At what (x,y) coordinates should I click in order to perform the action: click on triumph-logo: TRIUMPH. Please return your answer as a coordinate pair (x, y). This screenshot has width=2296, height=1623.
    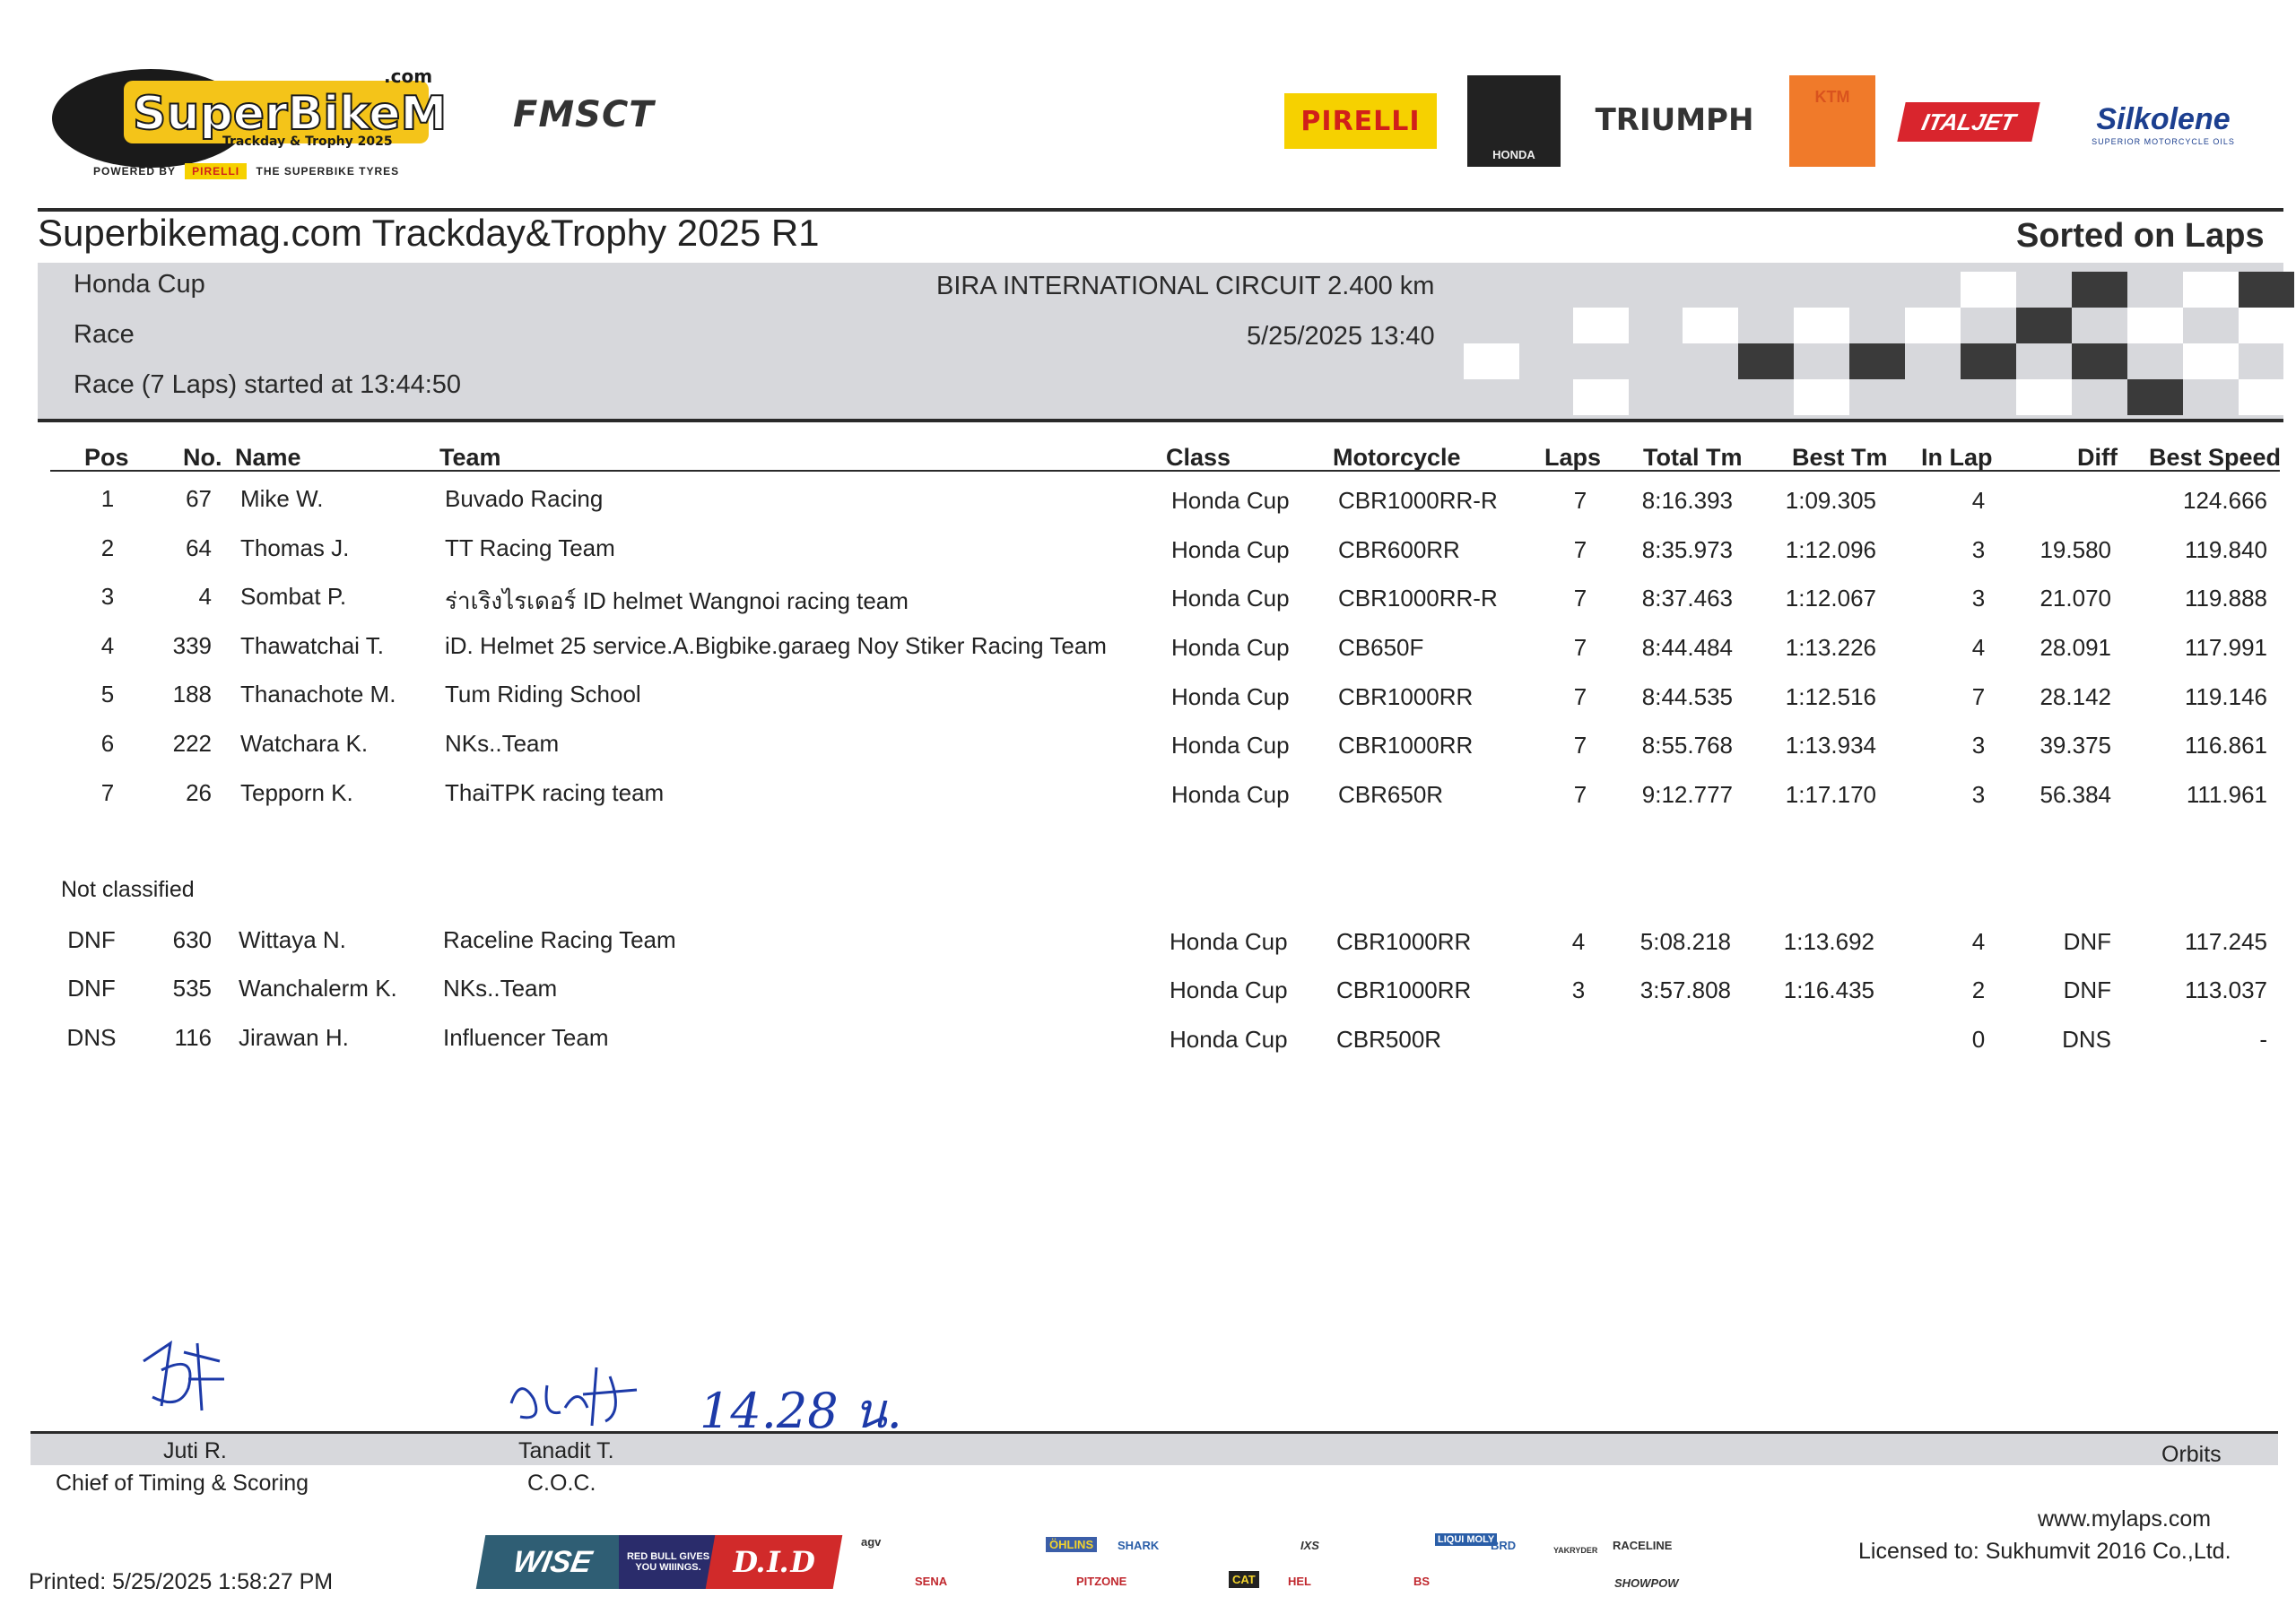
    Looking at the image, I should click on (1674, 120).